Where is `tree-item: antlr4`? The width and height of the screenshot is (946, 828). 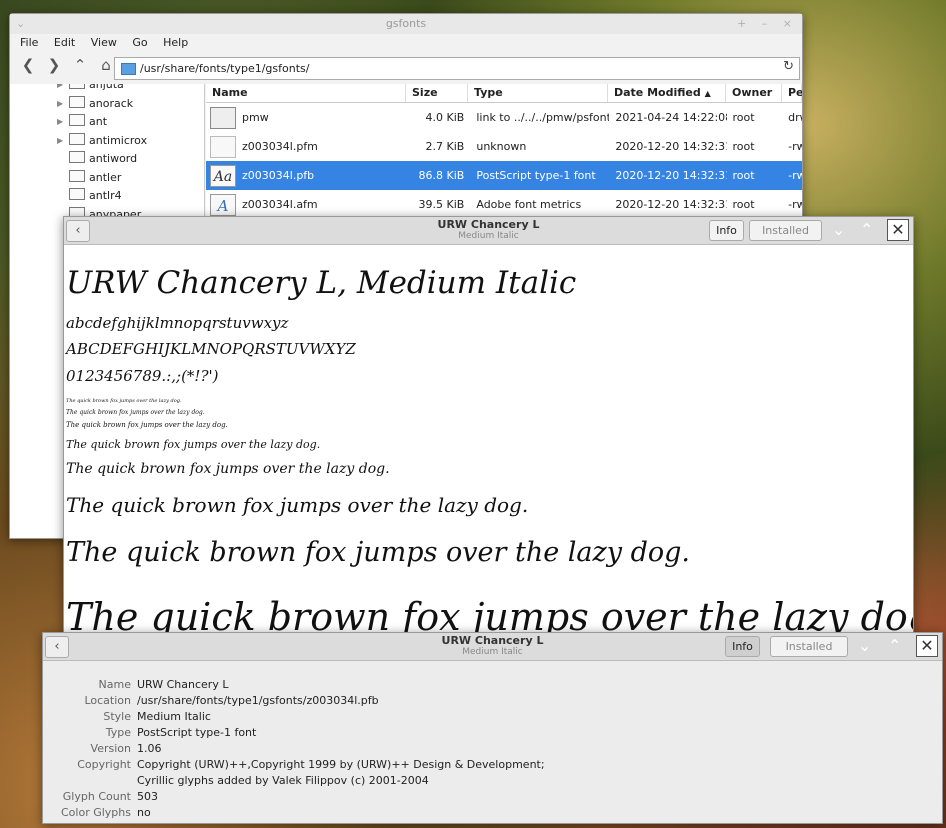
tree-item: antlr4 is located at coordinates (107, 196).